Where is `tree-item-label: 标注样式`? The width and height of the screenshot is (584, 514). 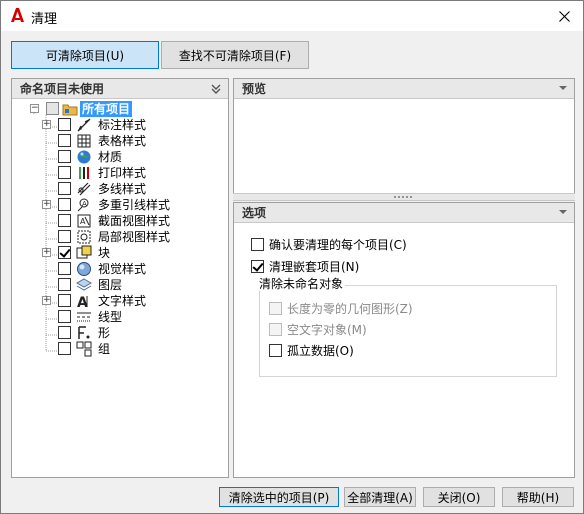 tree-item-label: 标注样式 is located at coordinates (122, 125).